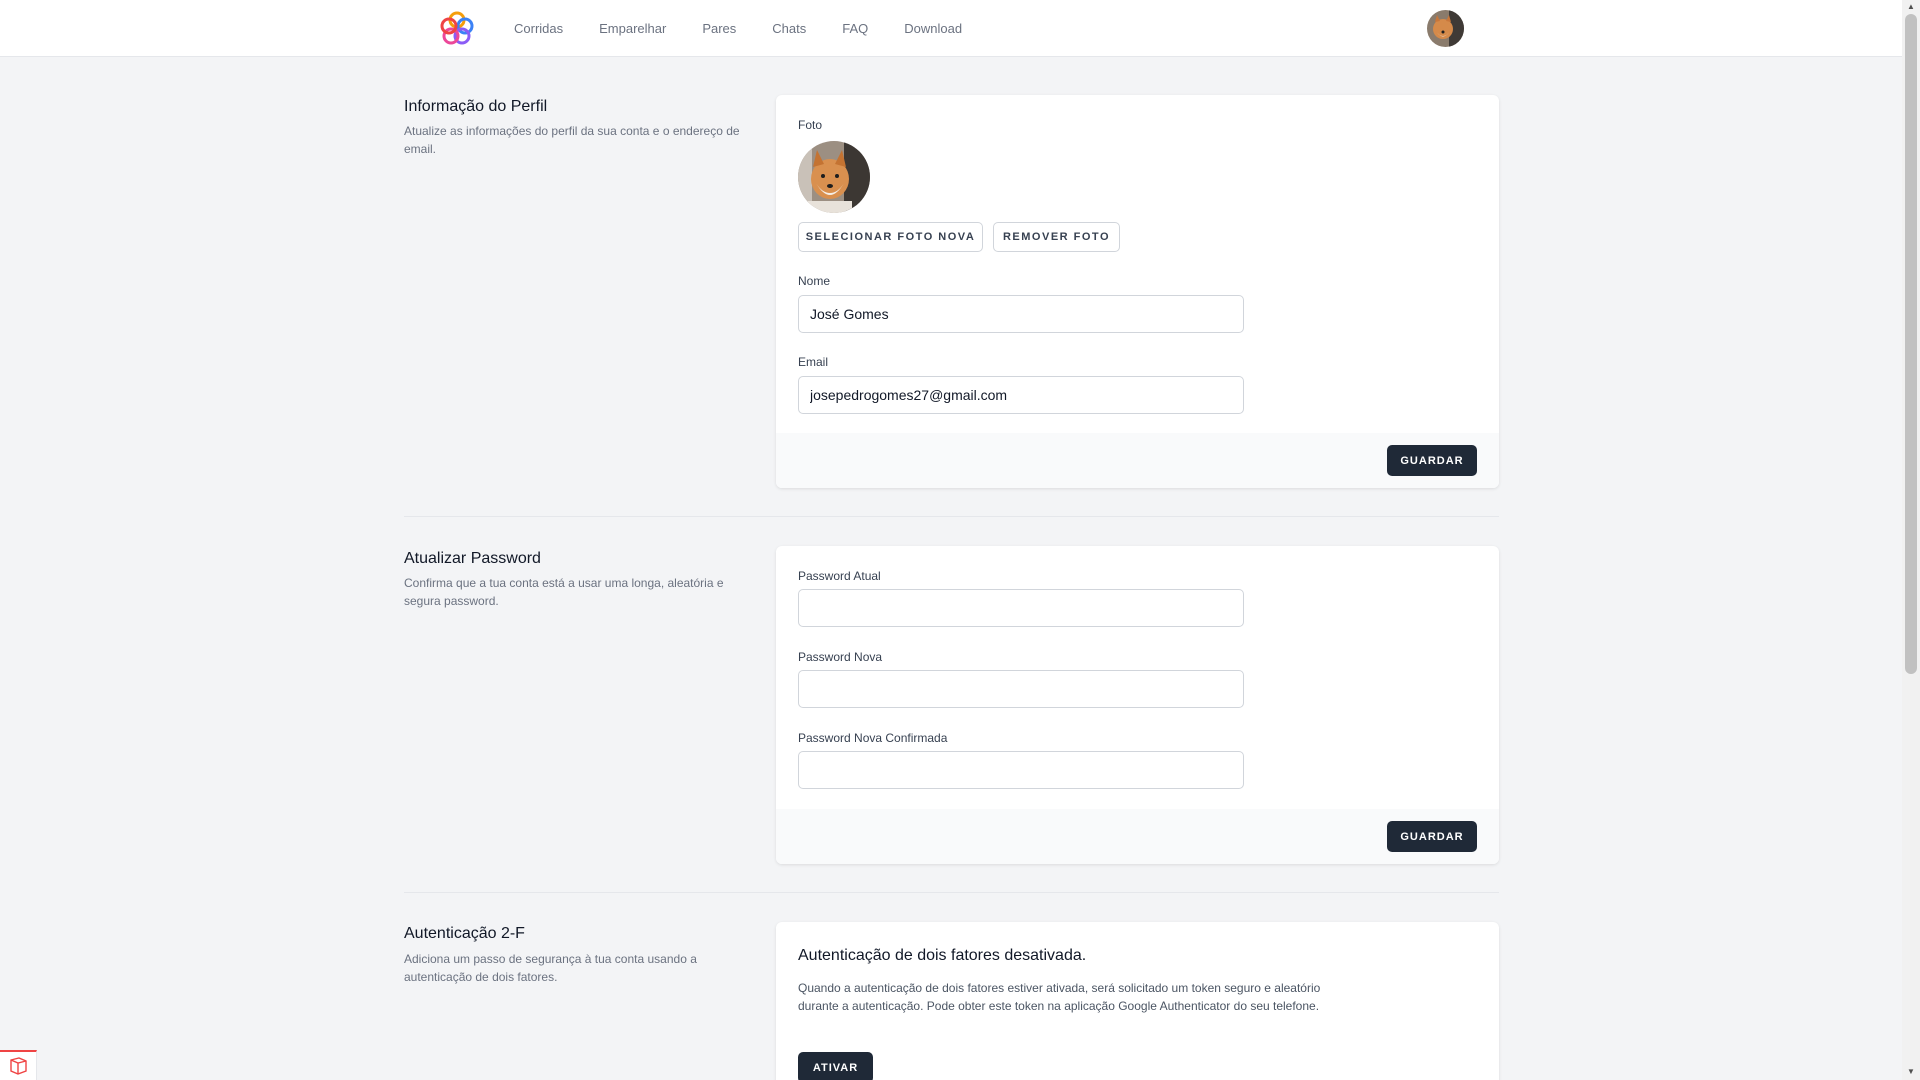  What do you see at coordinates (1911, 344) in the screenshot?
I see `scrollbar-thumb` at bounding box center [1911, 344].